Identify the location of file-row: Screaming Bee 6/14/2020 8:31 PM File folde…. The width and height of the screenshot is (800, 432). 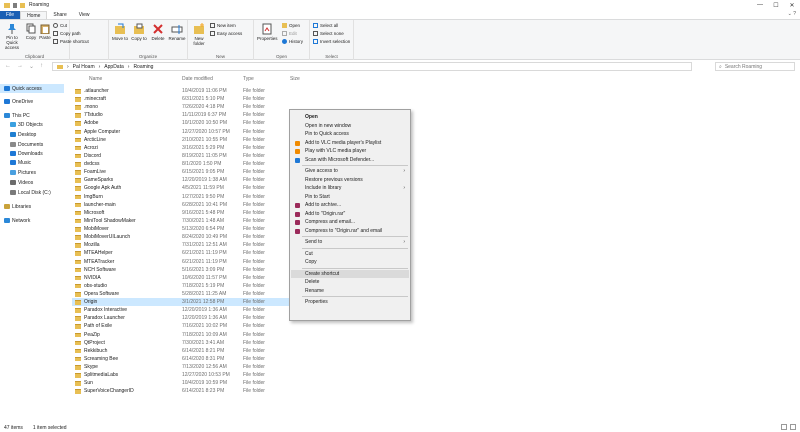
(185, 359).